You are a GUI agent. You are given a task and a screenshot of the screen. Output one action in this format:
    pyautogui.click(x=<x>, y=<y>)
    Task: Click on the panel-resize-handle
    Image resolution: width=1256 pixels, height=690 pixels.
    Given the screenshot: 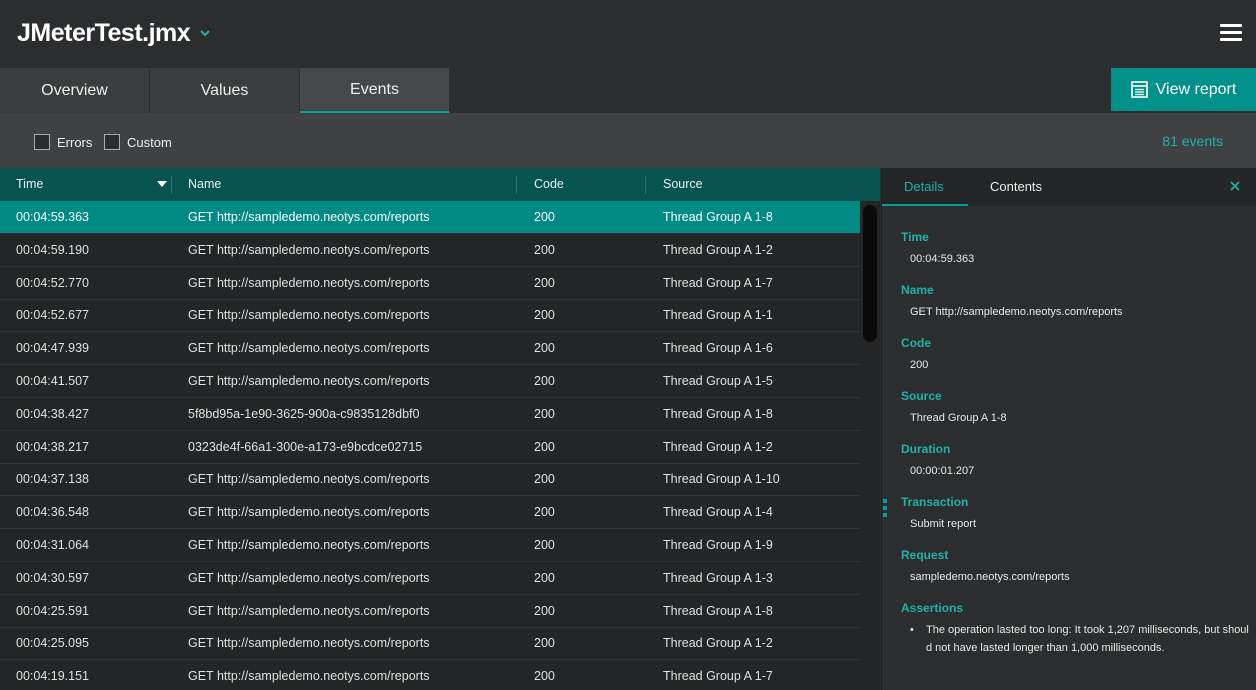 What is the action you would take?
    pyautogui.click(x=886, y=509)
    